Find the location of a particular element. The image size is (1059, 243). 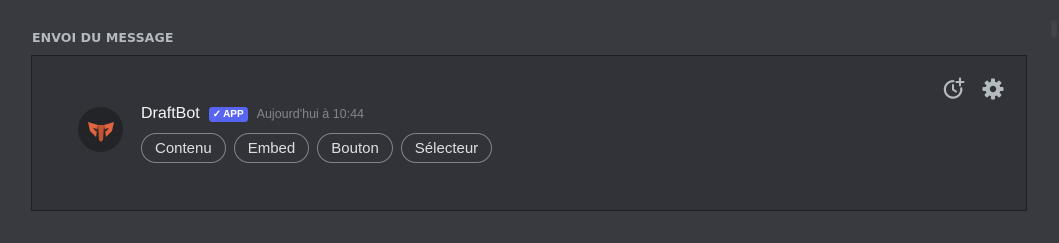

section-title: ENVOI DU MESSAGE is located at coordinates (103, 37).